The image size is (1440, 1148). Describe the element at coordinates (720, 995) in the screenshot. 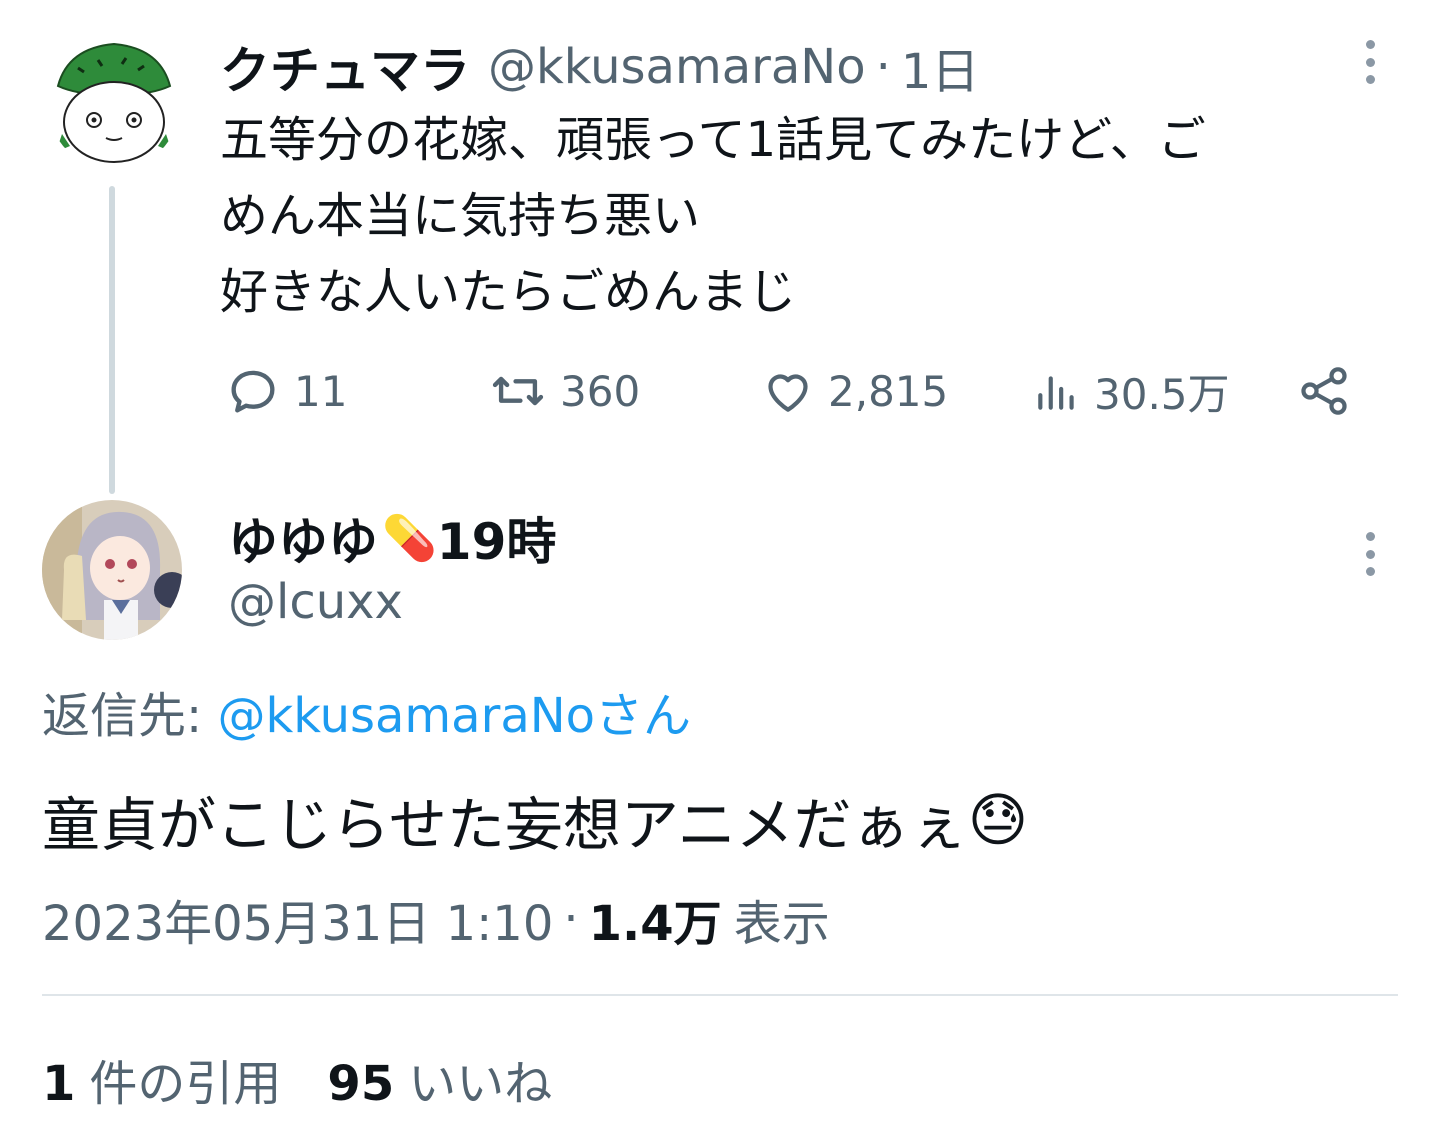

I see `divider` at that location.